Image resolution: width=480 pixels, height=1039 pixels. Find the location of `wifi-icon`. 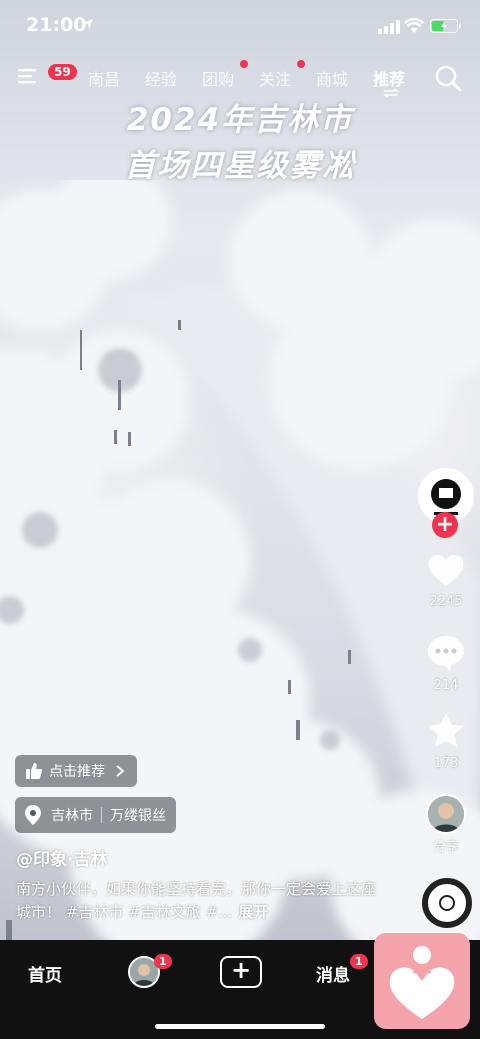

wifi-icon is located at coordinates (414, 25).